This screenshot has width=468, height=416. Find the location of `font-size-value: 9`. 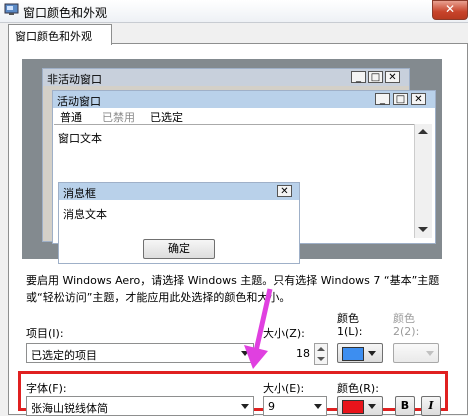

font-size-value: 9 is located at coordinates (271, 406).